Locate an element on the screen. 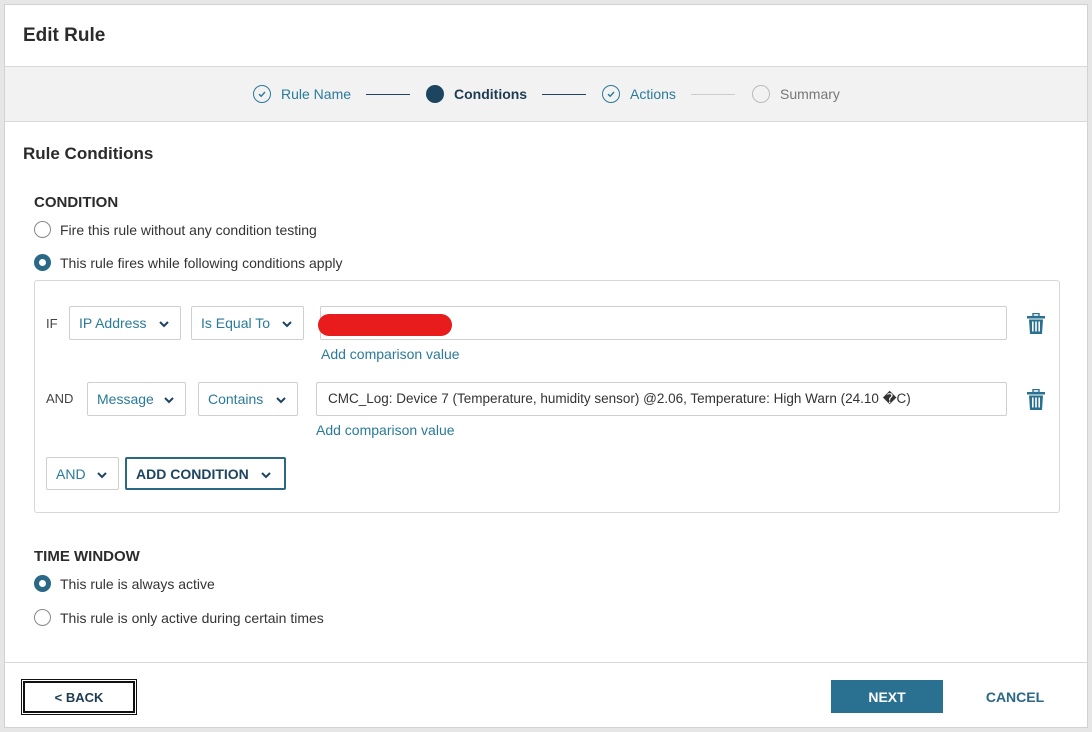  operator-select-value: Contains is located at coordinates (236, 399).